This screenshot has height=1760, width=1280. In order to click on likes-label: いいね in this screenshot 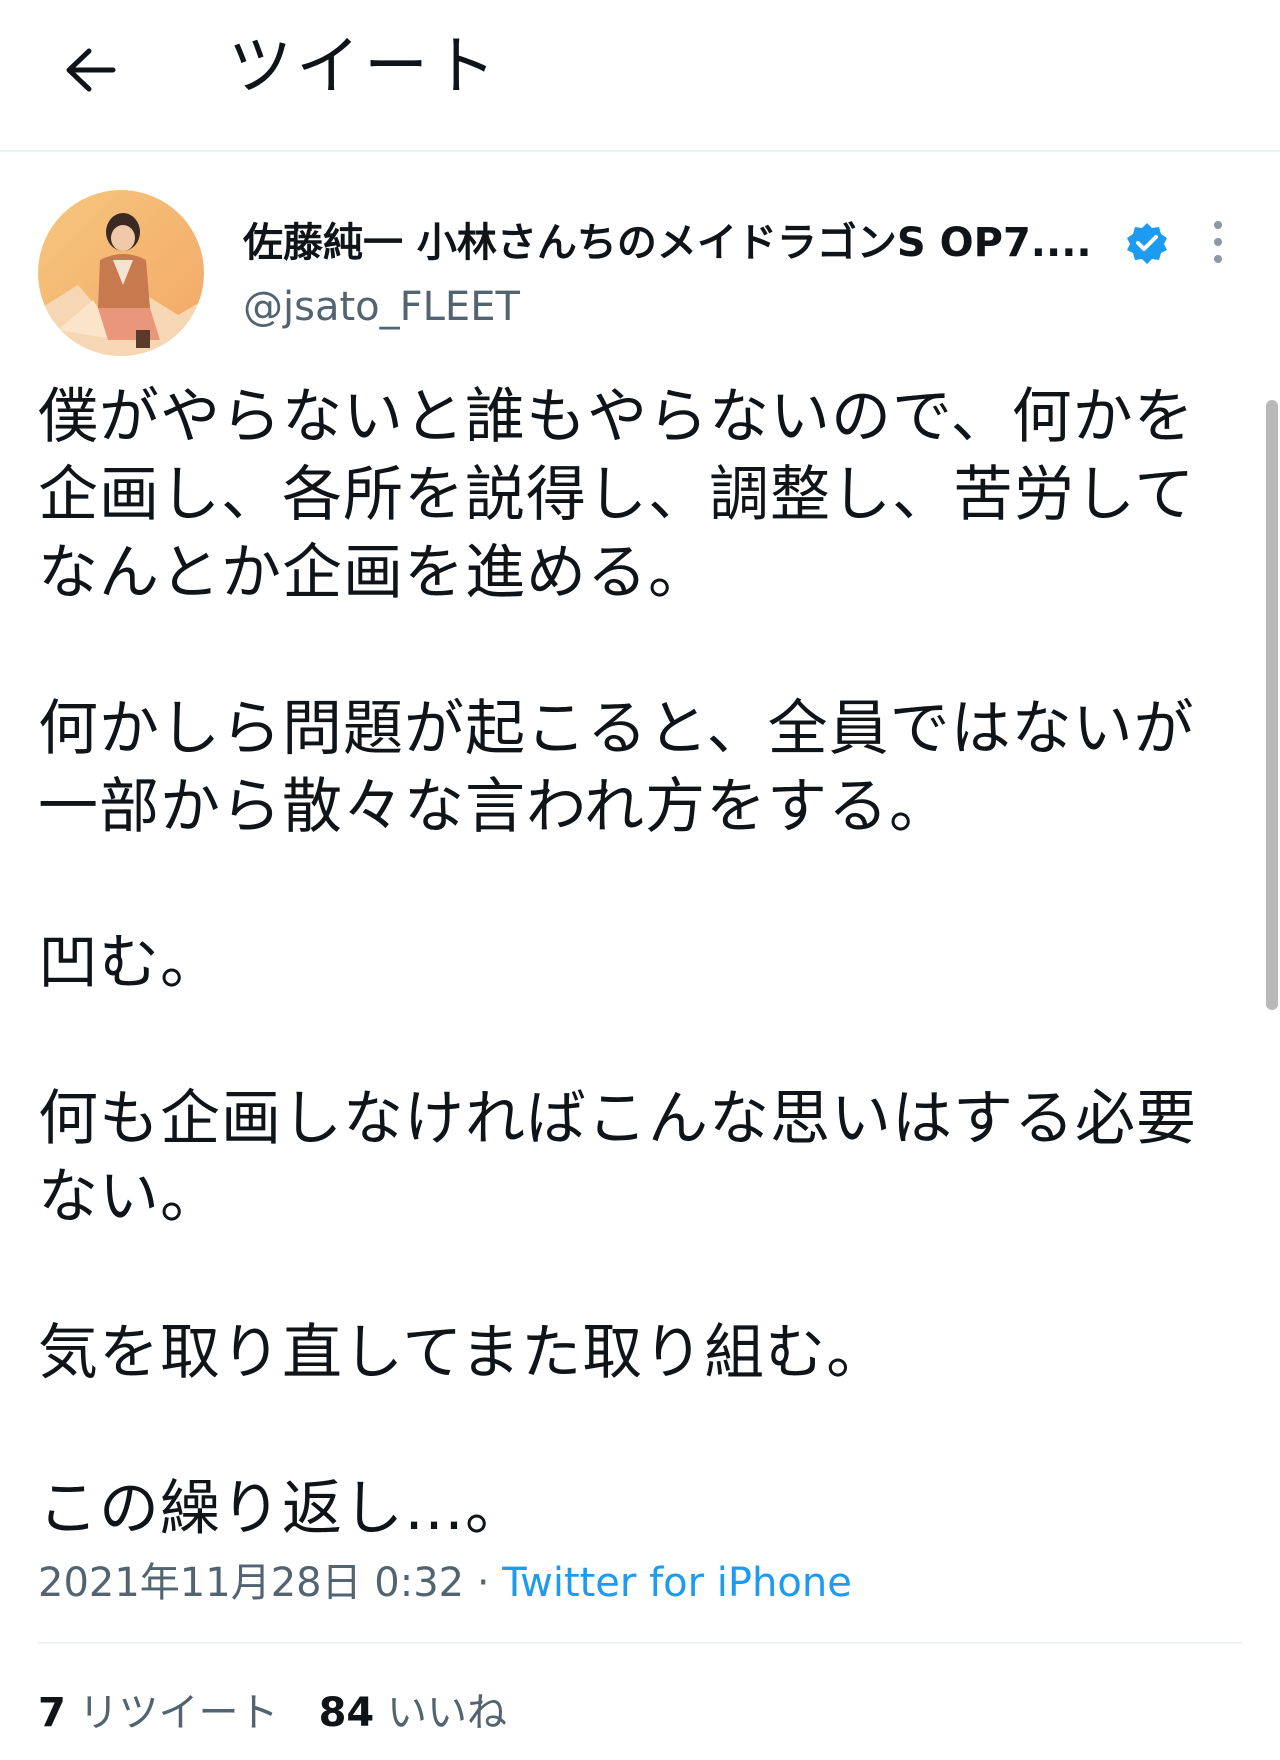, I will do `click(446, 1713)`.